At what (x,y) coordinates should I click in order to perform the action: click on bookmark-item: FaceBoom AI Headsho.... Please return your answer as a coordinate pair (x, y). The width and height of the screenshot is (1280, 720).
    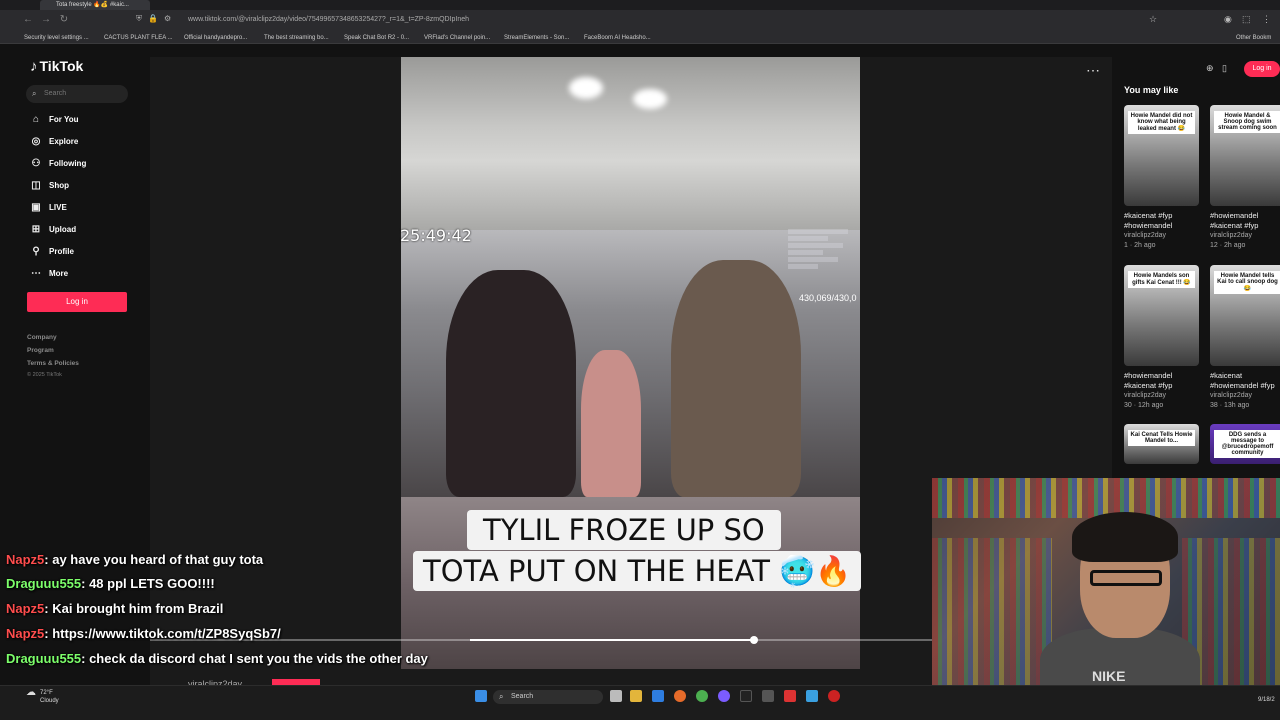
    Looking at the image, I should click on (617, 38).